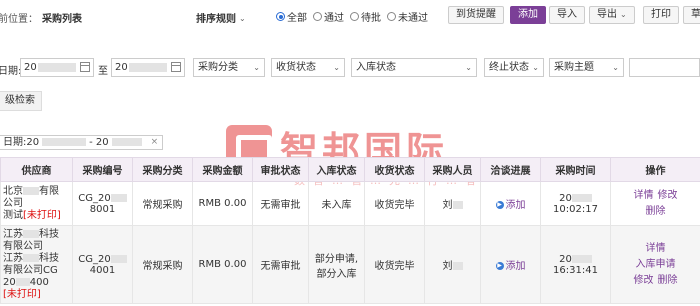 The image size is (700, 306). Describe the element at coordinates (394, 169) in the screenshot. I see `column-header: 收货状态` at that location.